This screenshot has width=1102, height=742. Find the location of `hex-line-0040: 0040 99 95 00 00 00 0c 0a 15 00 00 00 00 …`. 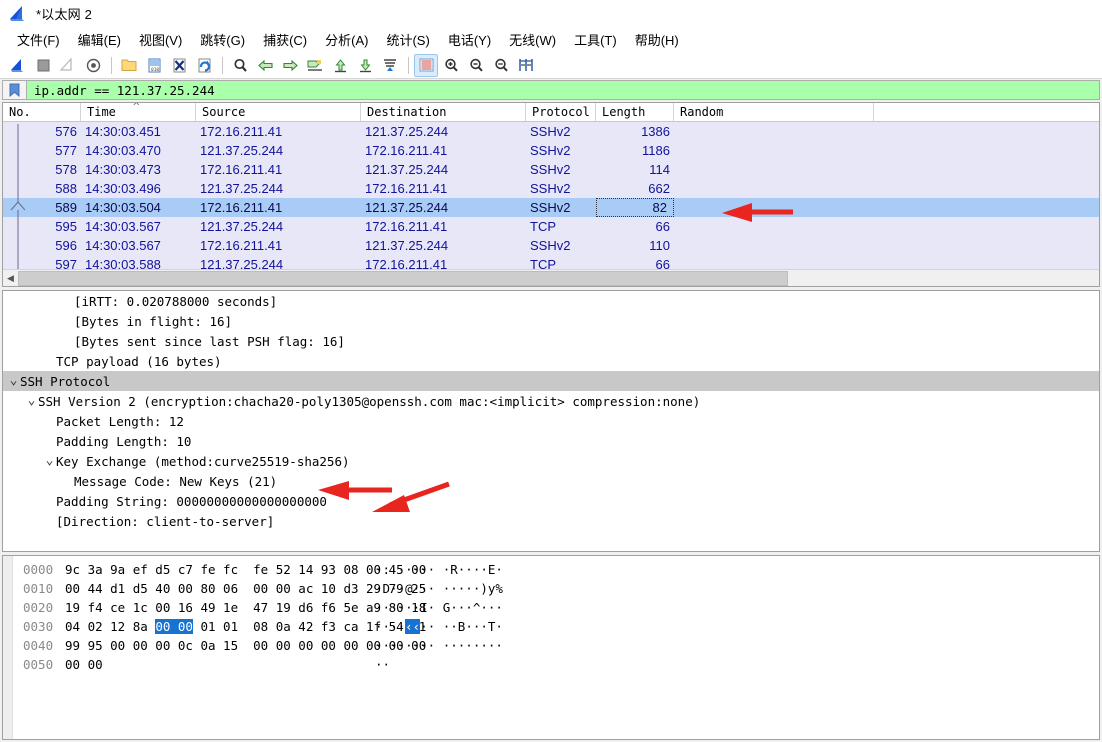

hex-line-0040: 0040 99 95 00 00 00 0c 0a 15 00 00 00 00 … is located at coordinates (556, 645).